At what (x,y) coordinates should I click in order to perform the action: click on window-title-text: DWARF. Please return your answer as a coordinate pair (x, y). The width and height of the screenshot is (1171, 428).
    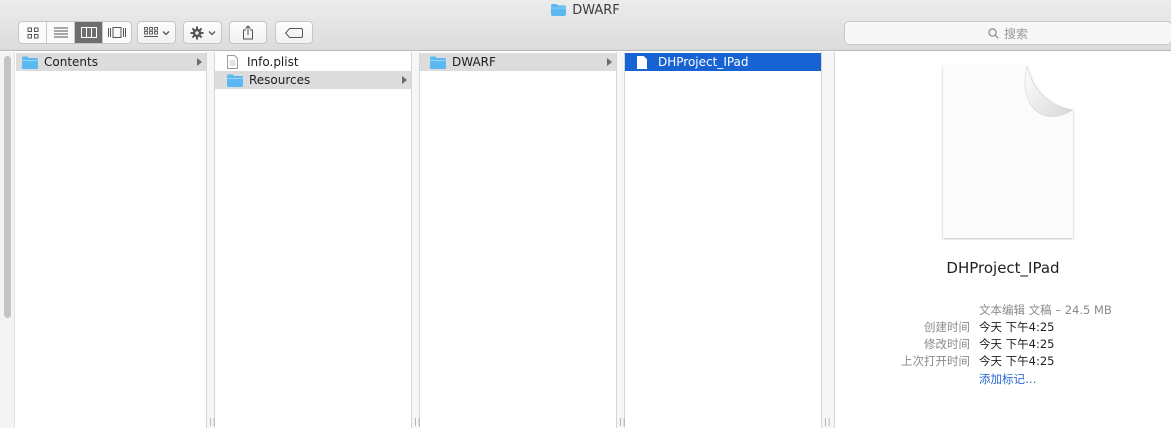
    Looking at the image, I should click on (596, 10).